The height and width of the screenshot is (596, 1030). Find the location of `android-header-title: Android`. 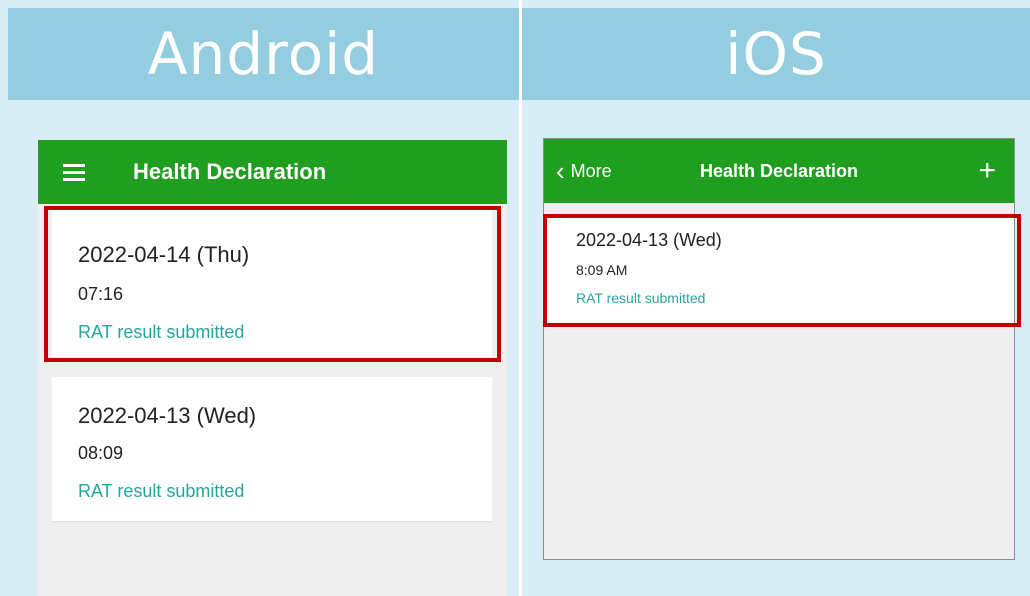

android-header-title: Android is located at coordinates (263, 54).